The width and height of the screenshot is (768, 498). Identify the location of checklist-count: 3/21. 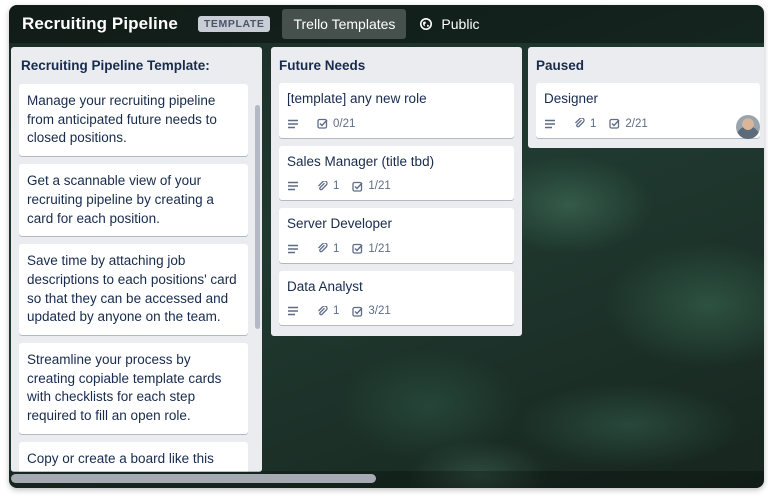
(379, 311).